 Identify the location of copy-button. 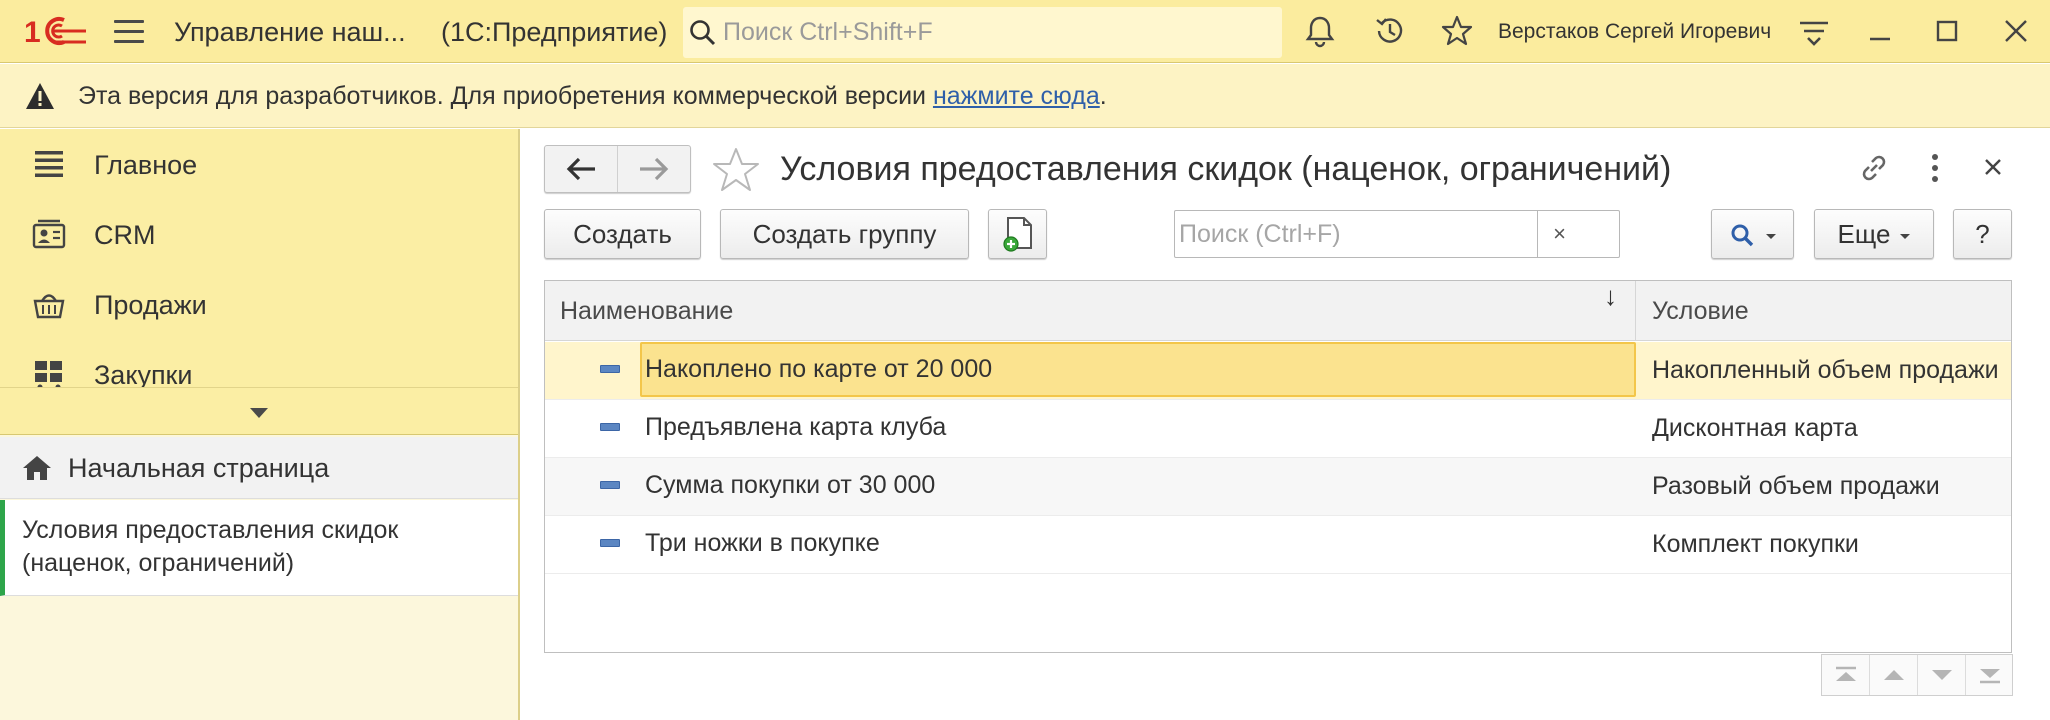
(1017, 234).